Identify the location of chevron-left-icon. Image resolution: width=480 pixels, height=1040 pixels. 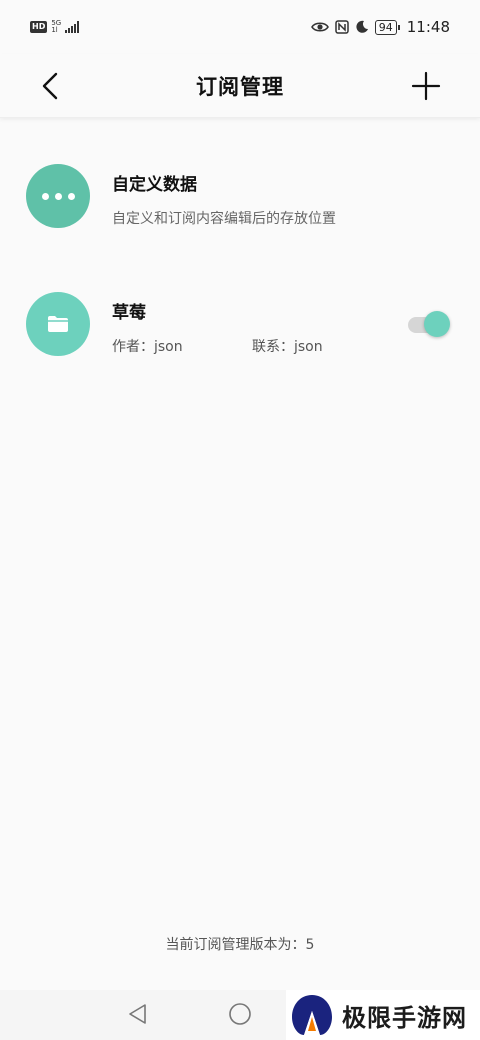
(50, 86).